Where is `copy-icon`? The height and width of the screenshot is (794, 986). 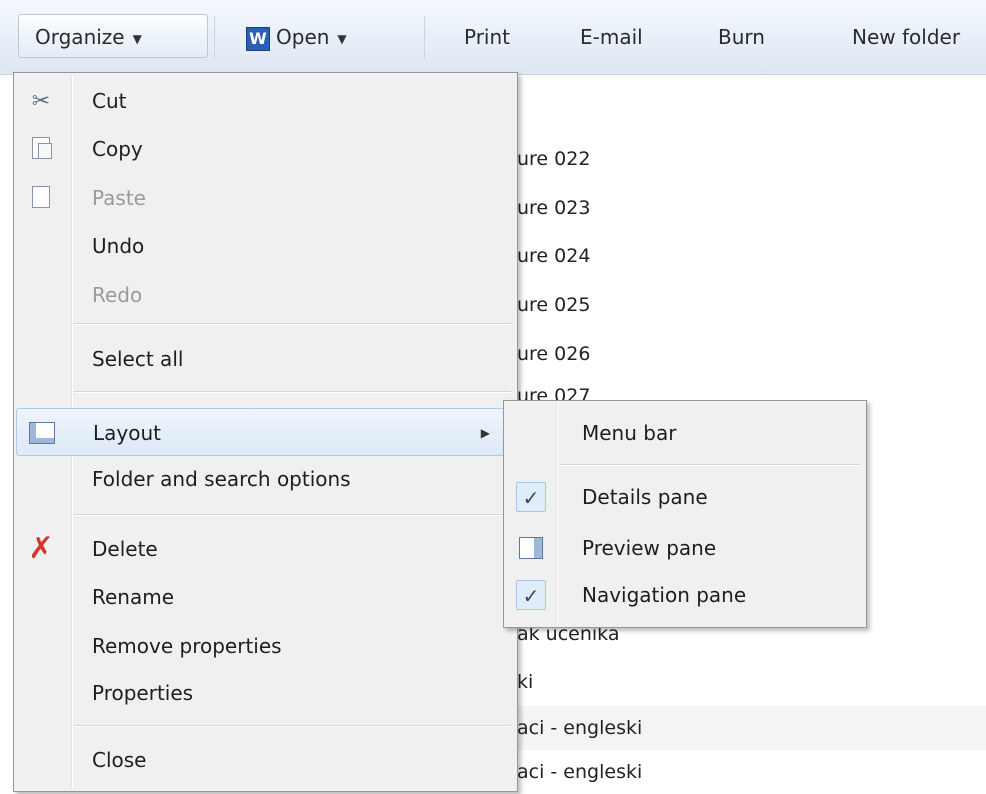
copy-icon is located at coordinates (41, 149).